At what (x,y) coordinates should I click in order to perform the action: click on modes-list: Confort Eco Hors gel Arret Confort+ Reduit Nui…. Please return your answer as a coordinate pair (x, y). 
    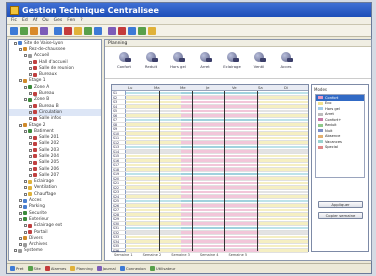
    Looking at the image, I should click on (340, 136).